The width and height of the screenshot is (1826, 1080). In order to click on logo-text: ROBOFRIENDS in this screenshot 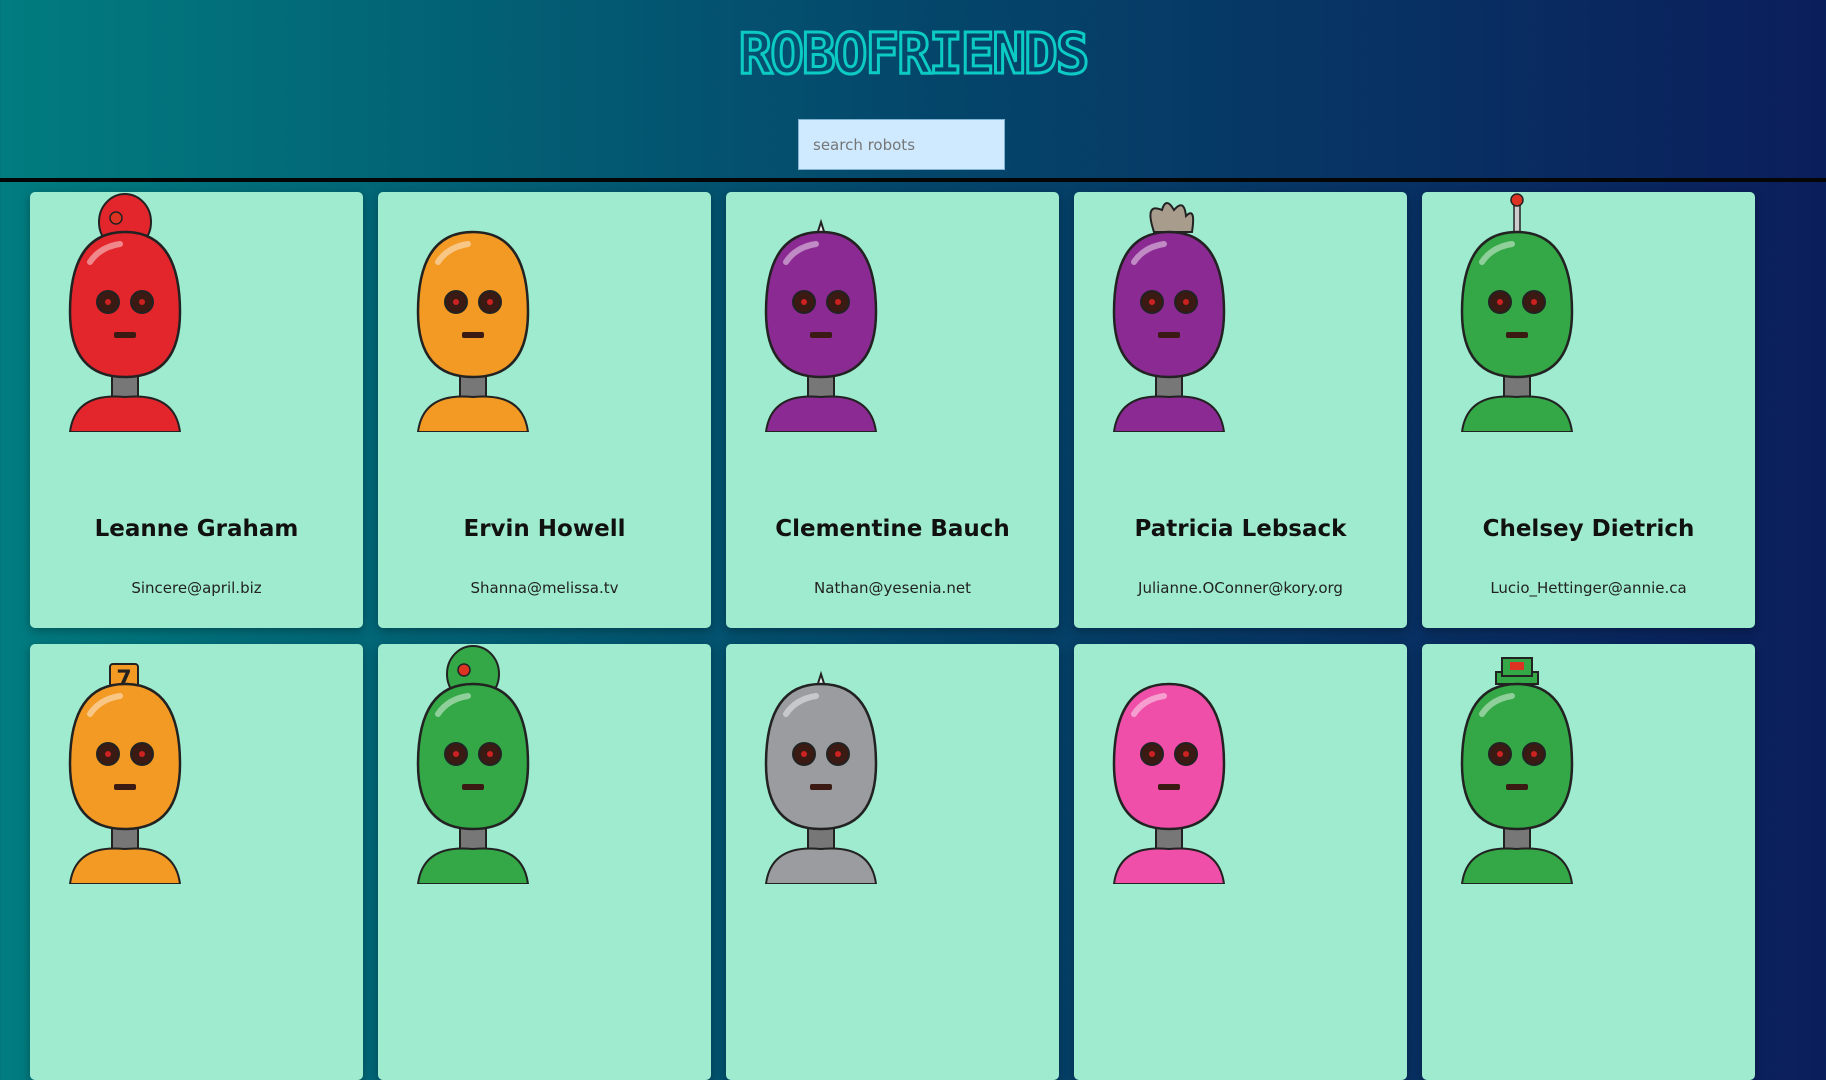, I will do `click(913, 52)`.